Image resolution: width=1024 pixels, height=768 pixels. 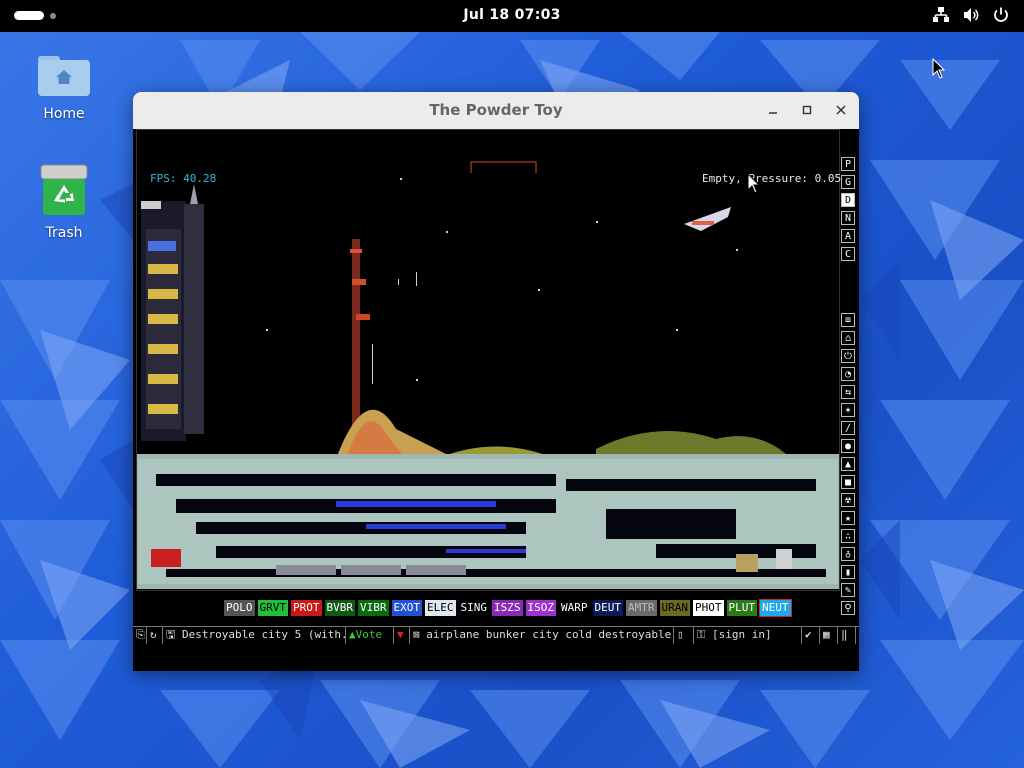 What do you see at coordinates (848, 572) in the screenshot?
I see `favorites-icon: ▮` at bounding box center [848, 572].